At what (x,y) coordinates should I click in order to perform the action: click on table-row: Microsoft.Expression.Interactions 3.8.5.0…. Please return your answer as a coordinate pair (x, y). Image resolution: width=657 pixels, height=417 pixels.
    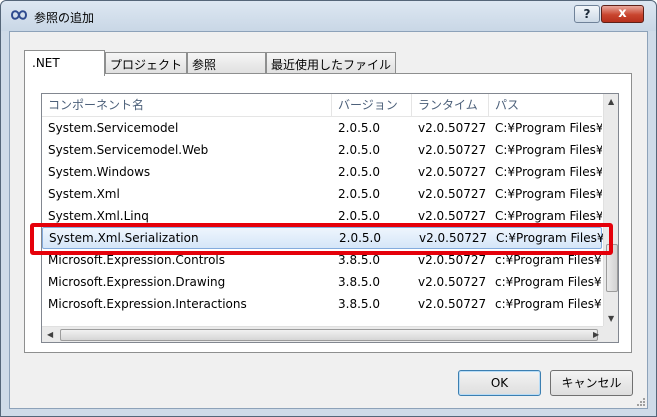
    Looking at the image, I should click on (322, 304).